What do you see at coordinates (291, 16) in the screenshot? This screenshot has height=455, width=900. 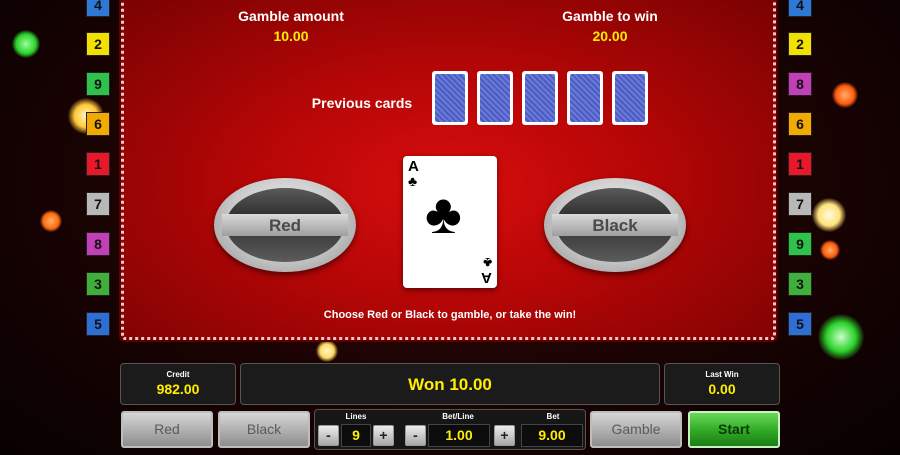 I see `gamble-amount-label: Gamble amount` at bounding box center [291, 16].